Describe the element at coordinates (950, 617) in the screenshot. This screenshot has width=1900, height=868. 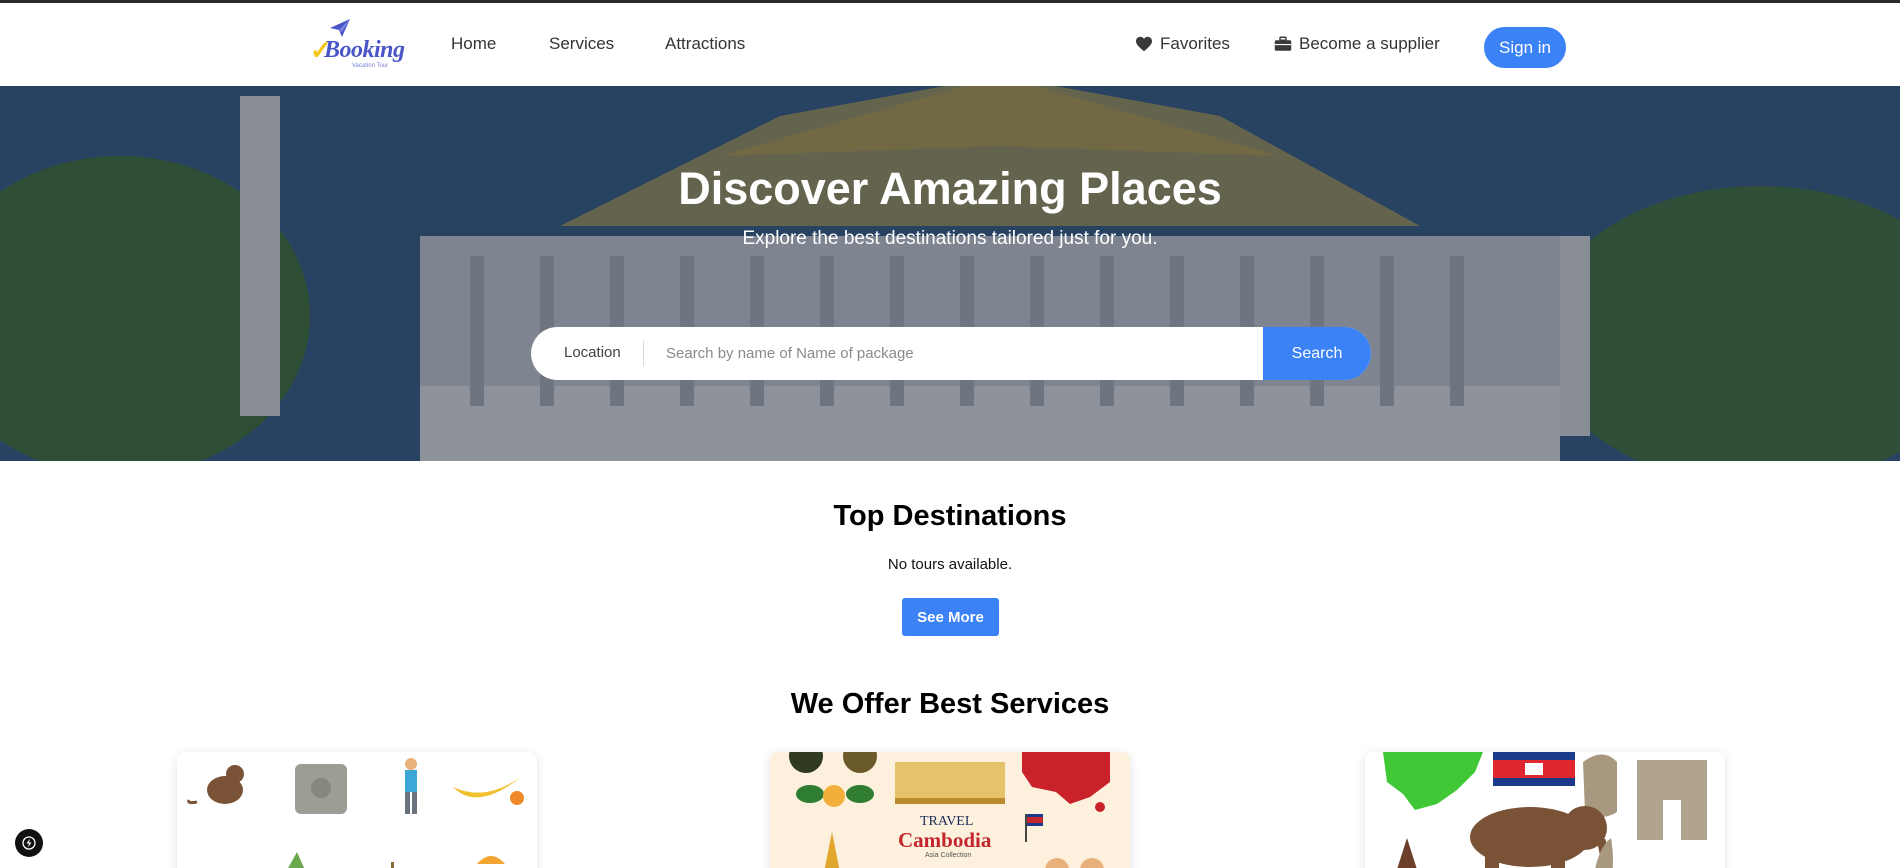
I see `see-more-button: See More` at that location.